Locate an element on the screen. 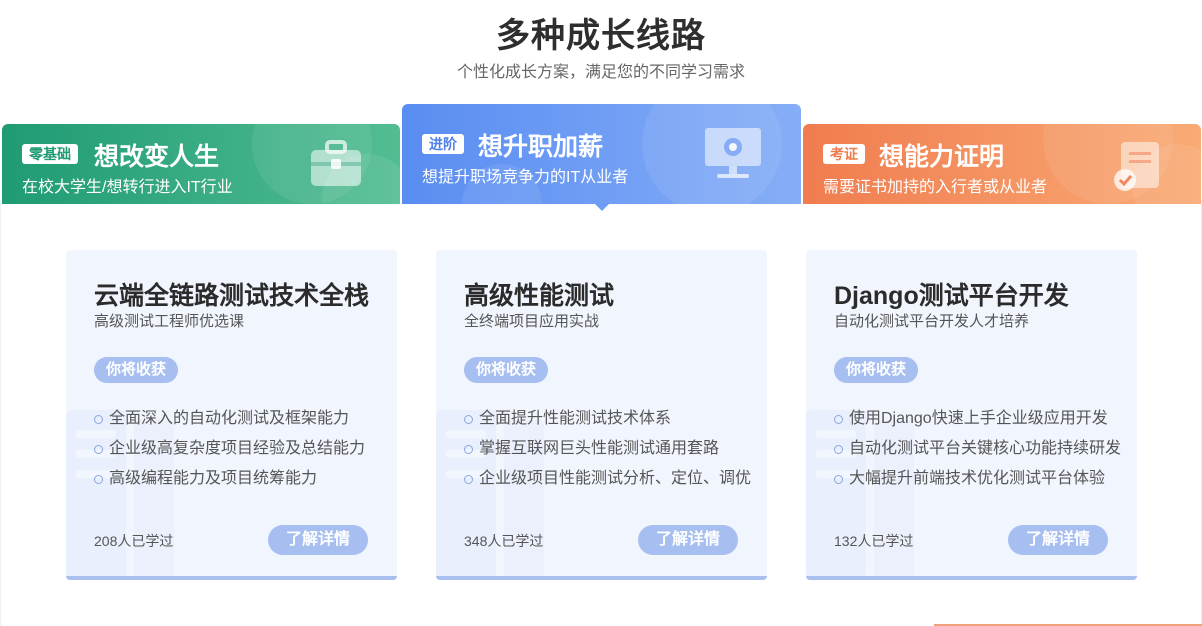 The image size is (1202, 626). tab-badge: 进阶 is located at coordinates (443, 144).